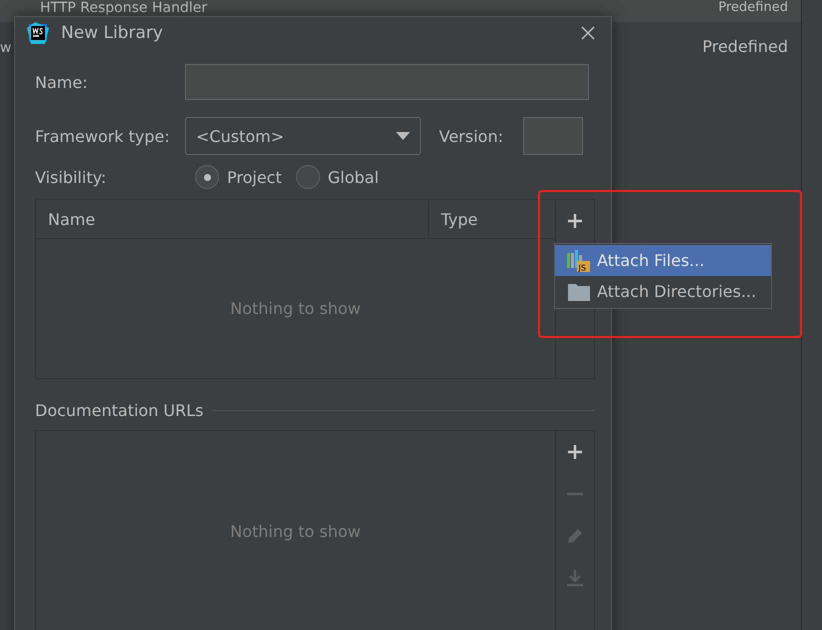 This screenshot has width=822, height=630. Describe the element at coordinates (453, 219) in the screenshot. I see `column-header: Type` at that location.